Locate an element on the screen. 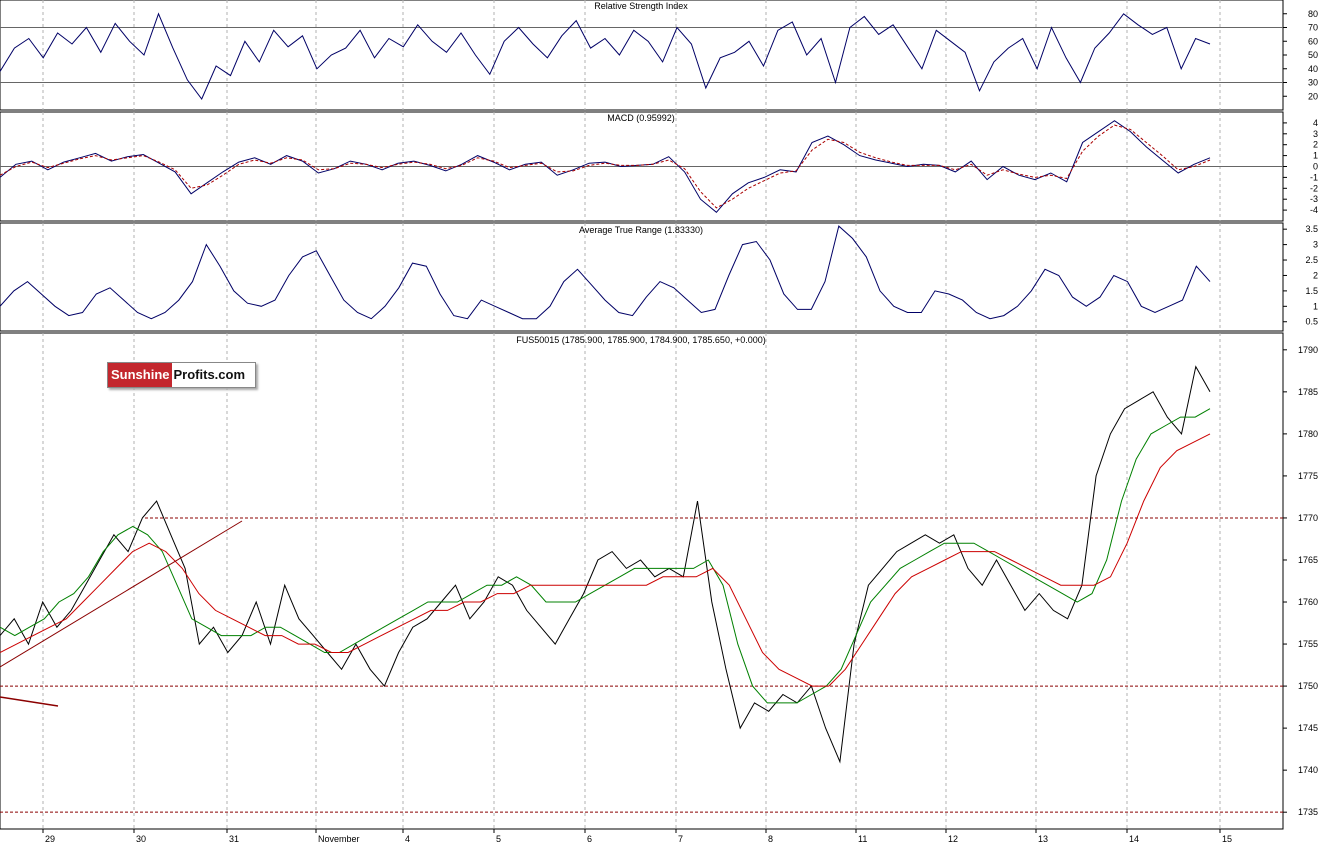 This screenshot has width=1321, height=849. y-tick-label: 4 is located at coordinates (1315, 123).